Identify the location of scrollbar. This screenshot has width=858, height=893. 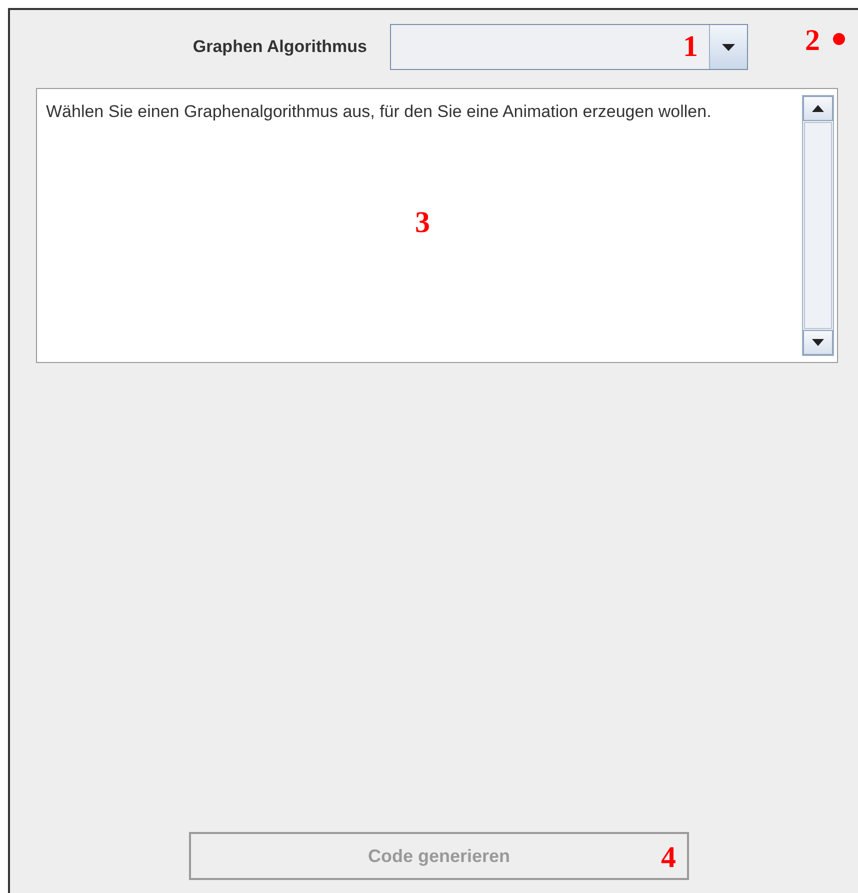
(818, 225).